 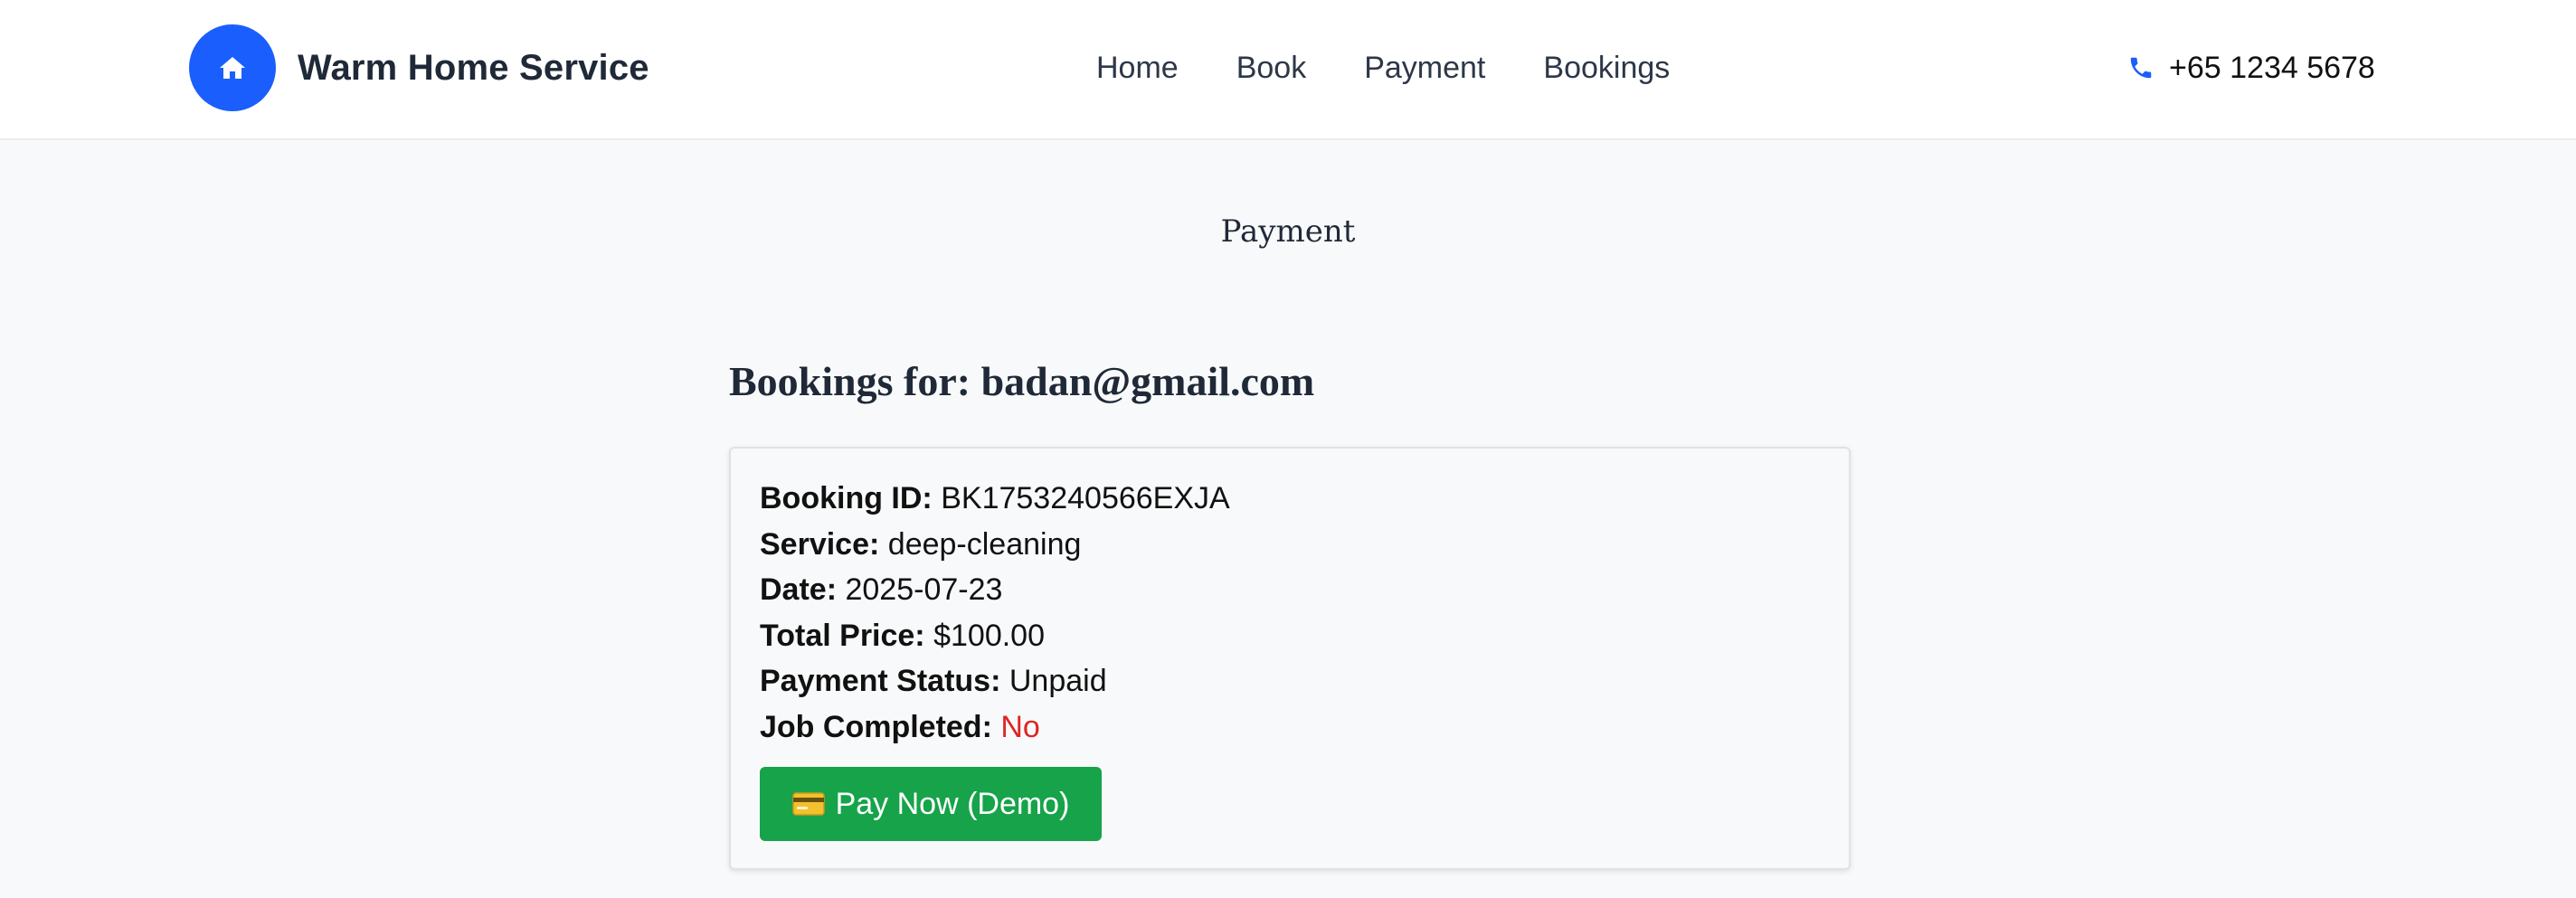 I want to click on service-row: Service: deep-cleaning, so click(x=1290, y=545).